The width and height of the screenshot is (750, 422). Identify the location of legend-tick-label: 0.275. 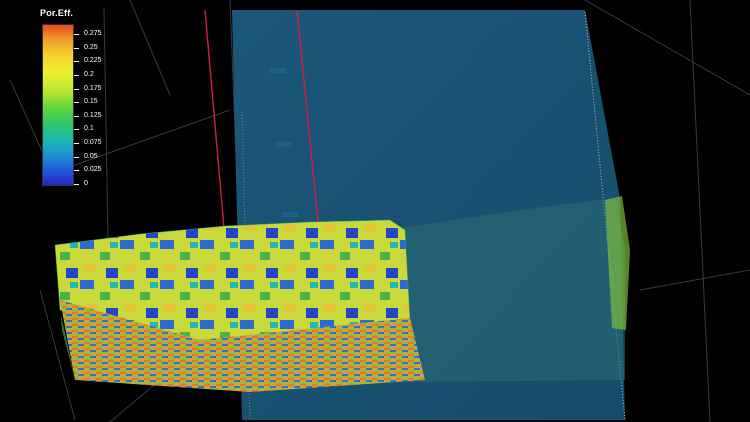
(93, 33).